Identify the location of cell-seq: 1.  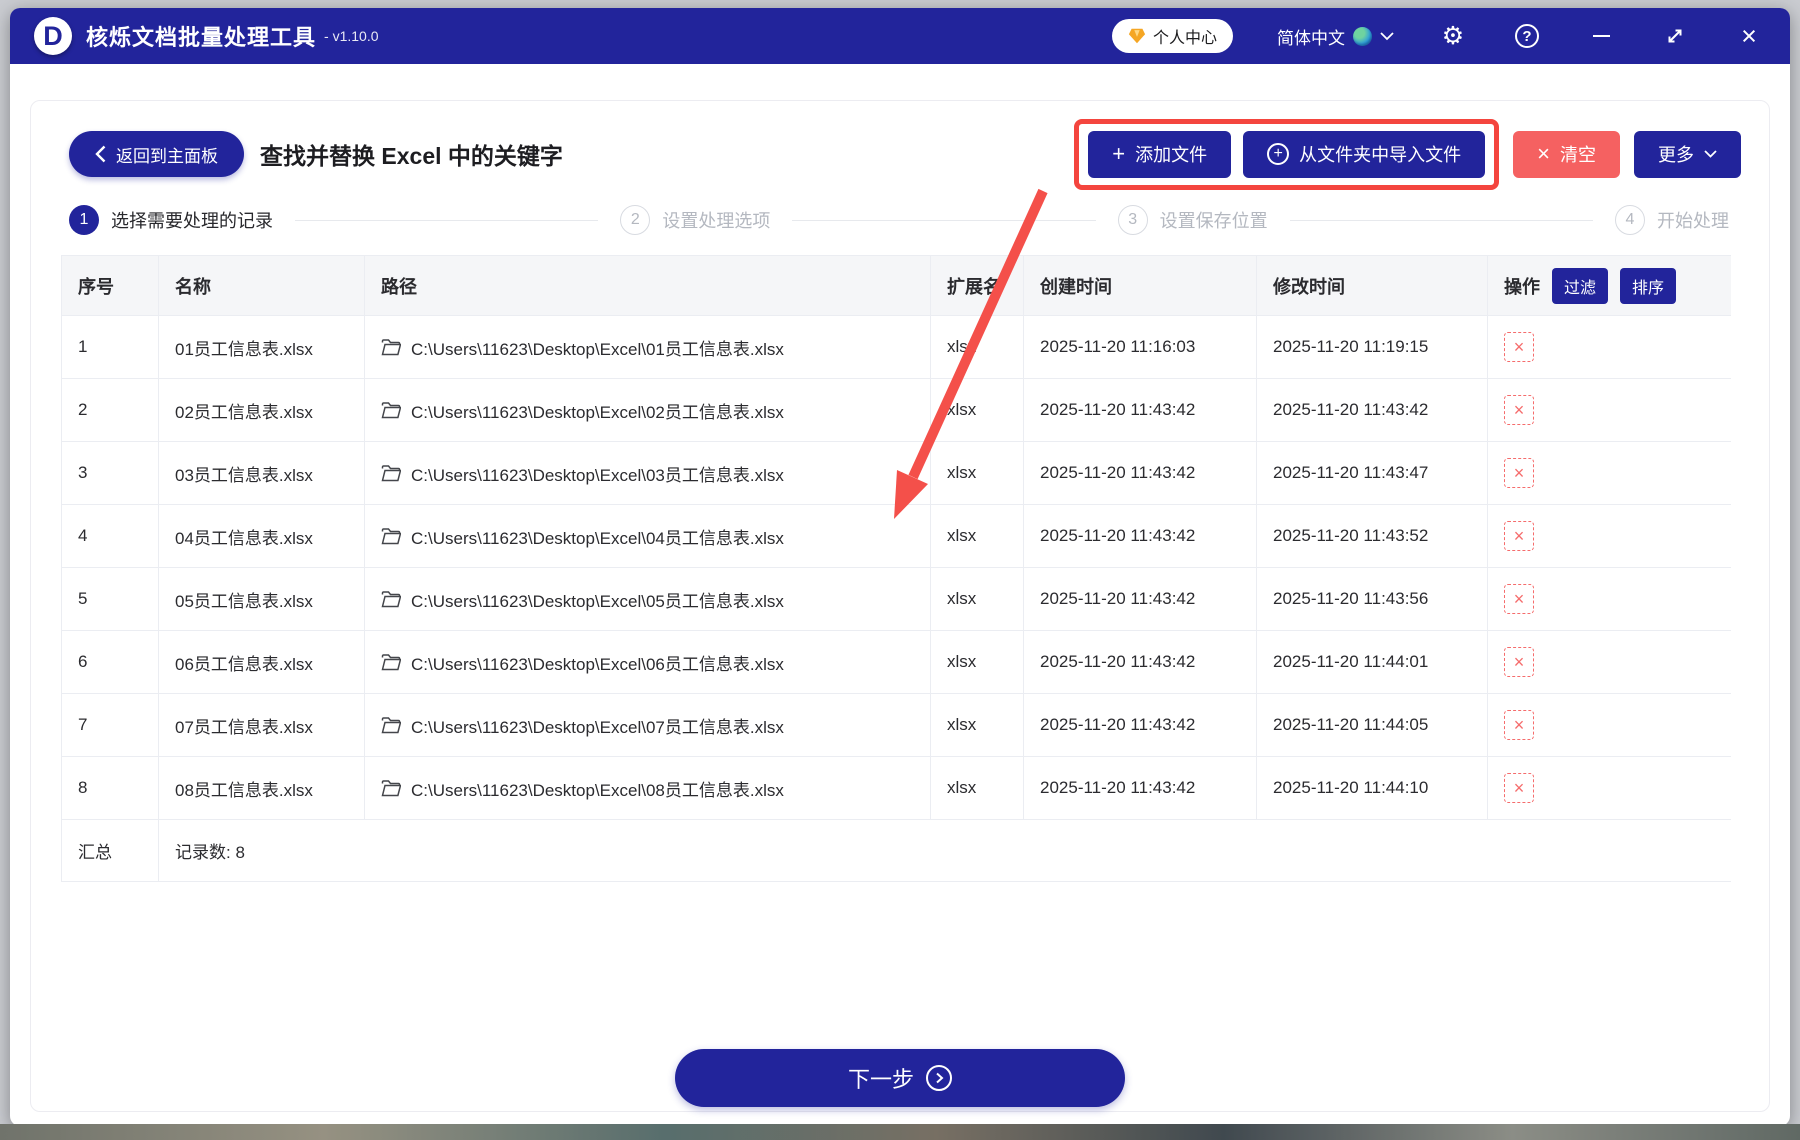
(110, 347).